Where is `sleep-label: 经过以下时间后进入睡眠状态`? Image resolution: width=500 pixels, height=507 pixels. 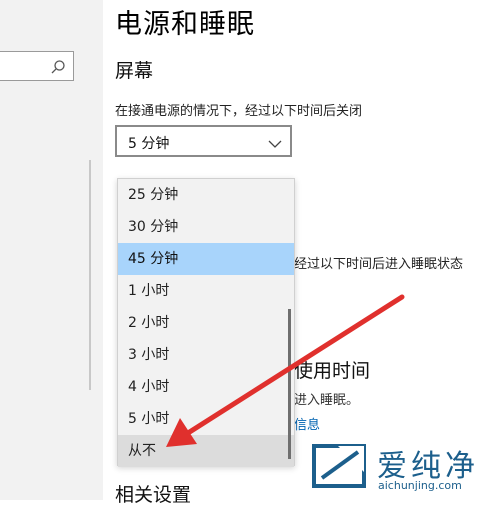
sleep-label: 经过以下时间后进入睡眠状态 is located at coordinates (379, 264).